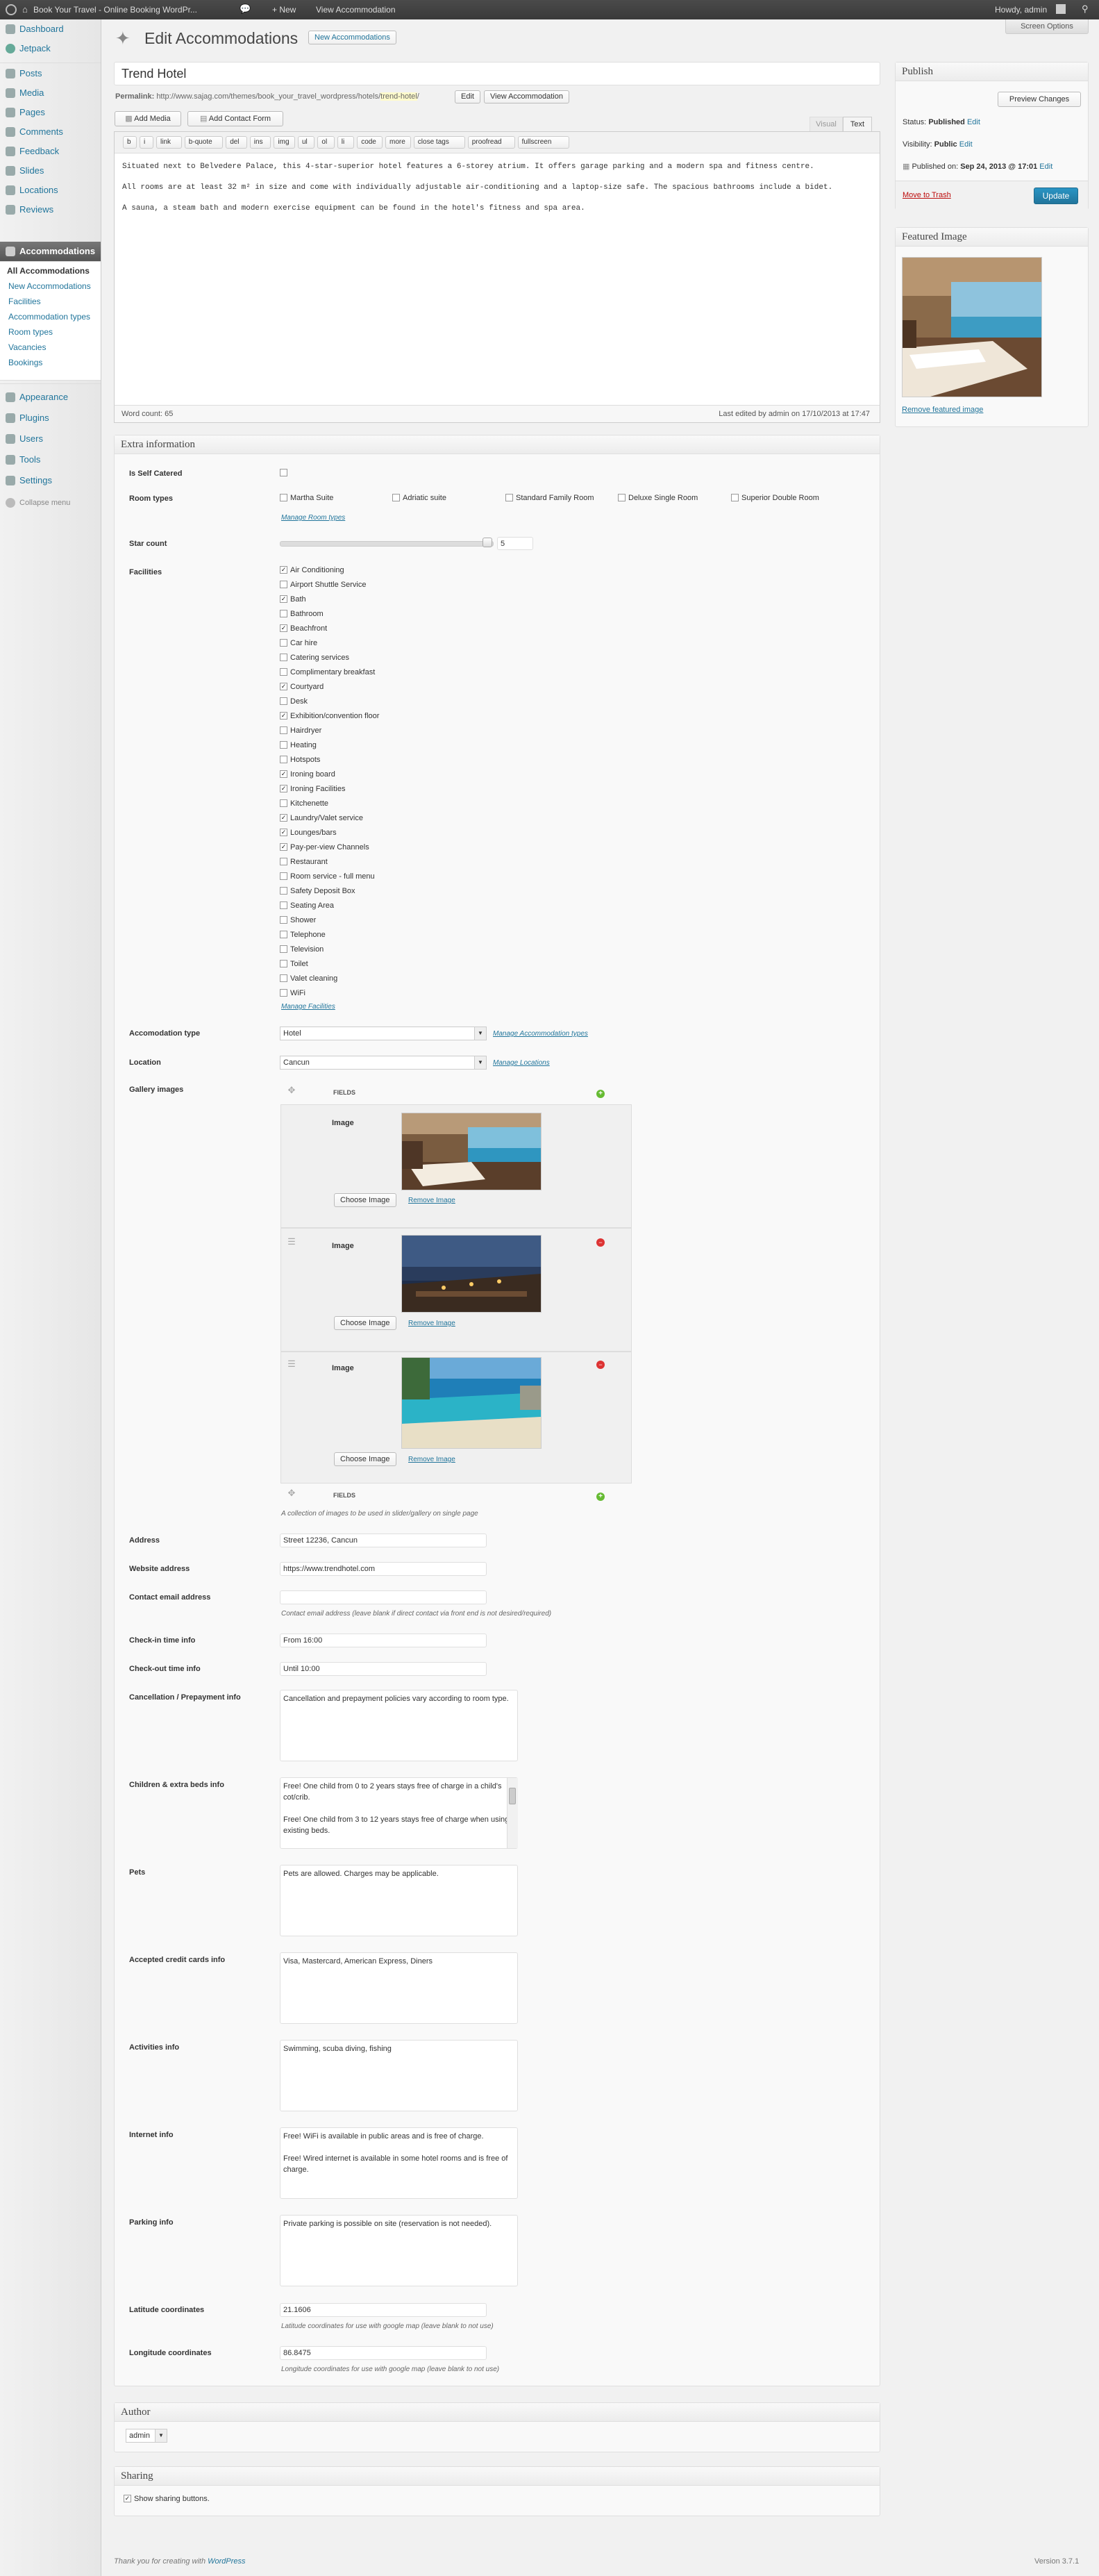 This screenshot has height=2576, width=1099. I want to click on accommodation-type-select: Hotel ▼, so click(383, 1033).